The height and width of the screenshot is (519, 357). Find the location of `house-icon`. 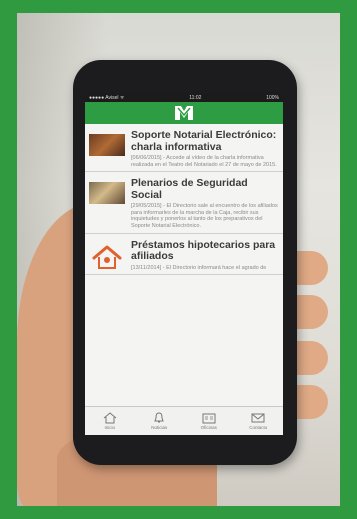

house-icon is located at coordinates (107, 256).